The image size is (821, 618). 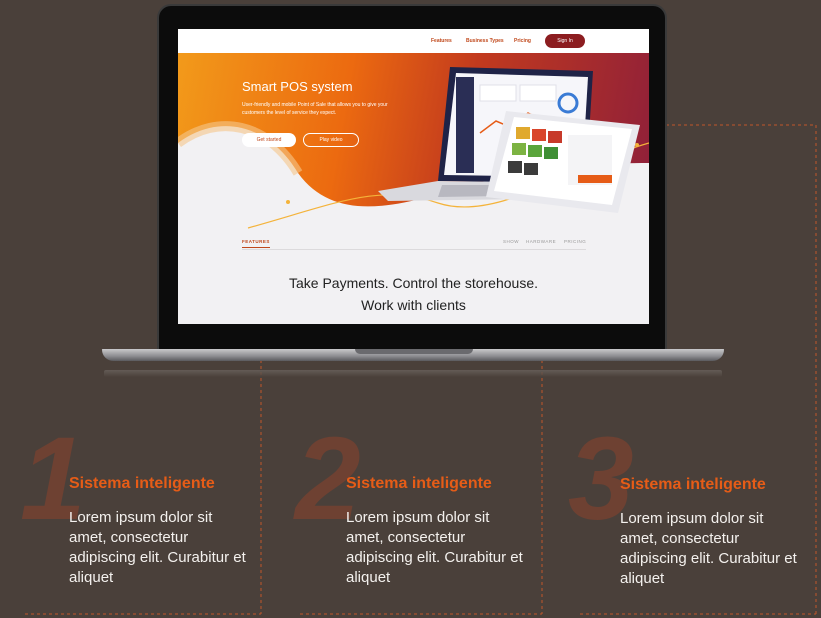 What do you see at coordinates (413, 283) in the screenshot?
I see `headline-line-1: Take Payments. Control the storehouse.` at bounding box center [413, 283].